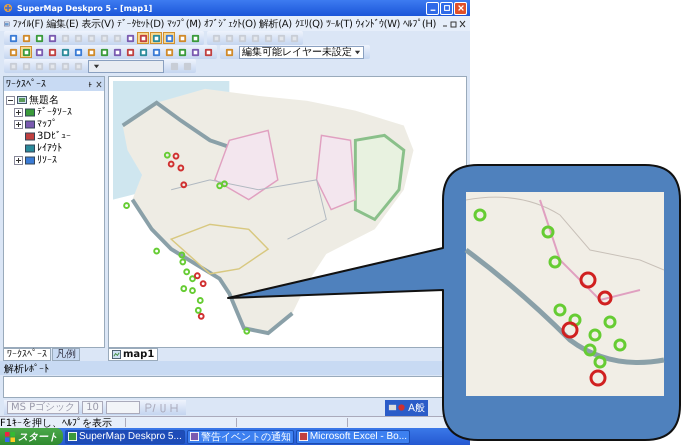 Image resolution: width=683 pixels, height=445 pixels. Describe the element at coordinates (230, 24) in the screenshot. I see `menu-item: ｵﾌﾞｼﾞｪｸﾄ(O)` at that location.